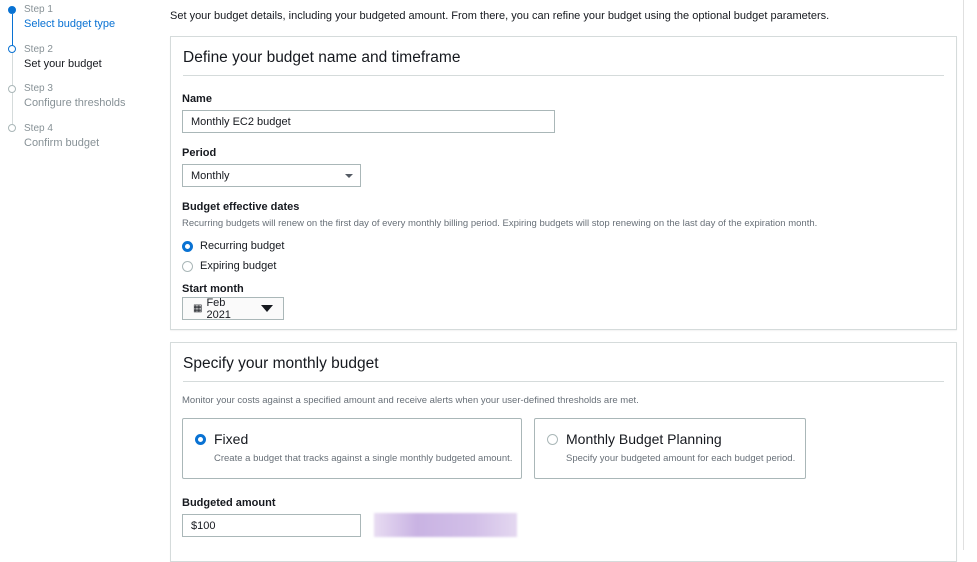 Image resolution: width=977 pixels, height=562 pixels. Describe the element at coordinates (38, 88) in the screenshot. I see `step-number: Step 3` at that location.